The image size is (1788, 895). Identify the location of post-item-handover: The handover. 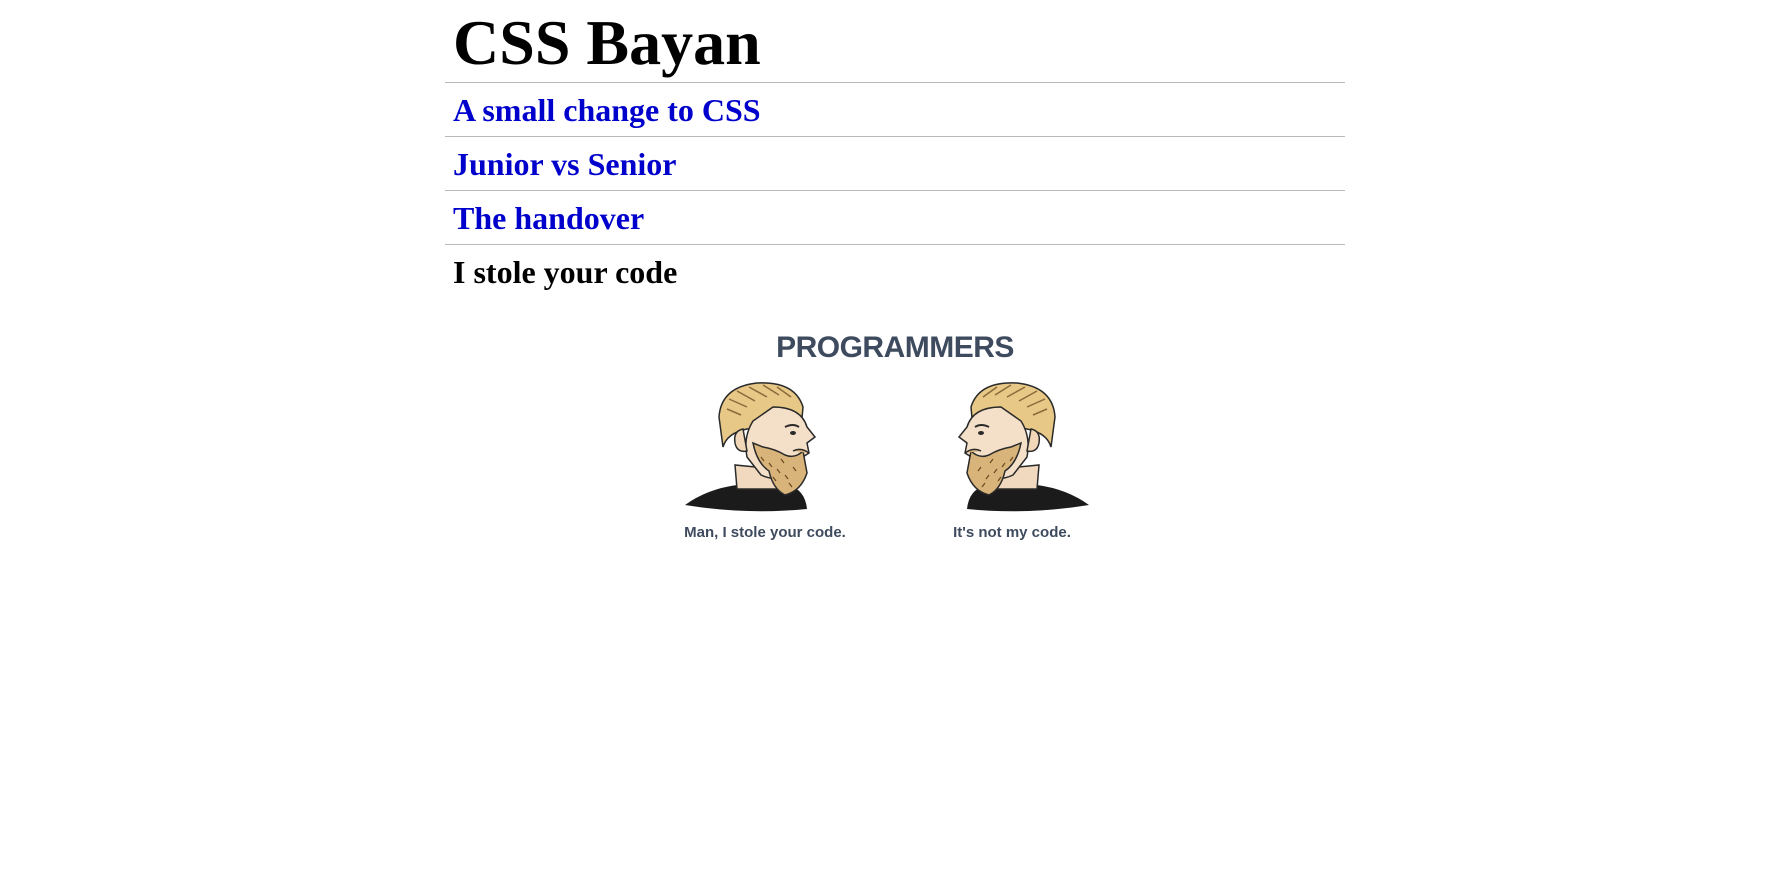
(895, 218).